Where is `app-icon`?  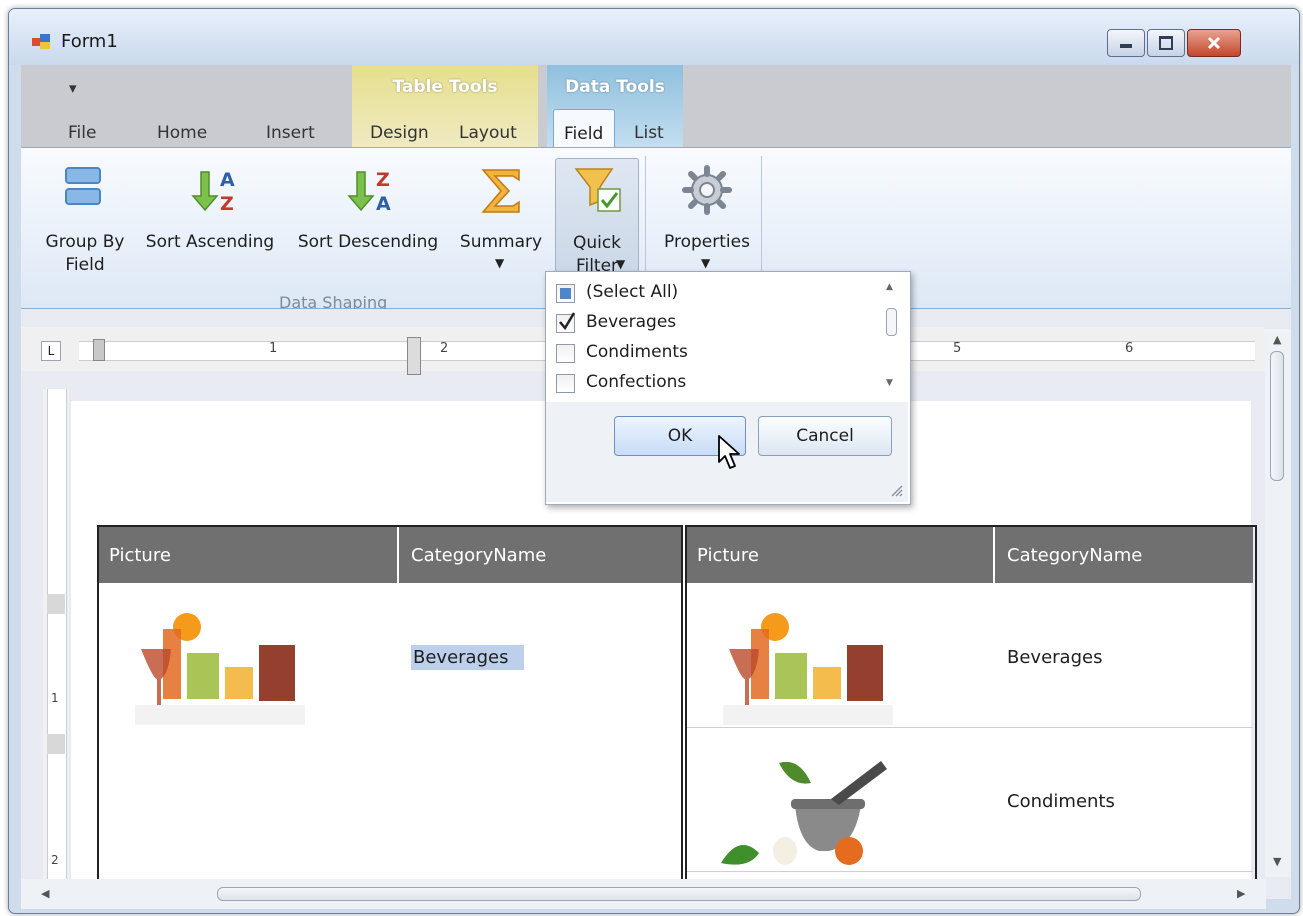 app-icon is located at coordinates (41, 41).